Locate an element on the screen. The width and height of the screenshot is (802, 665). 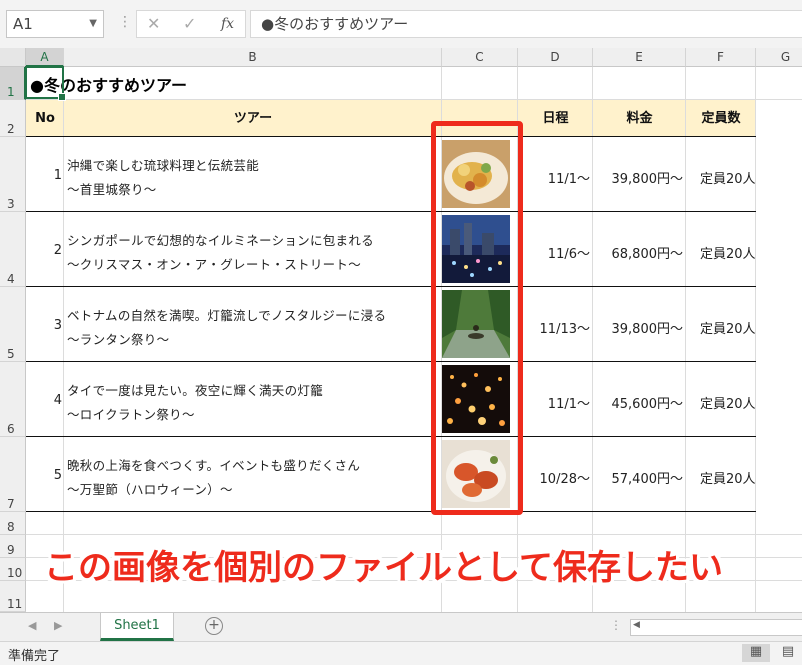
row-header-8: 8 is located at coordinates (13, 523).